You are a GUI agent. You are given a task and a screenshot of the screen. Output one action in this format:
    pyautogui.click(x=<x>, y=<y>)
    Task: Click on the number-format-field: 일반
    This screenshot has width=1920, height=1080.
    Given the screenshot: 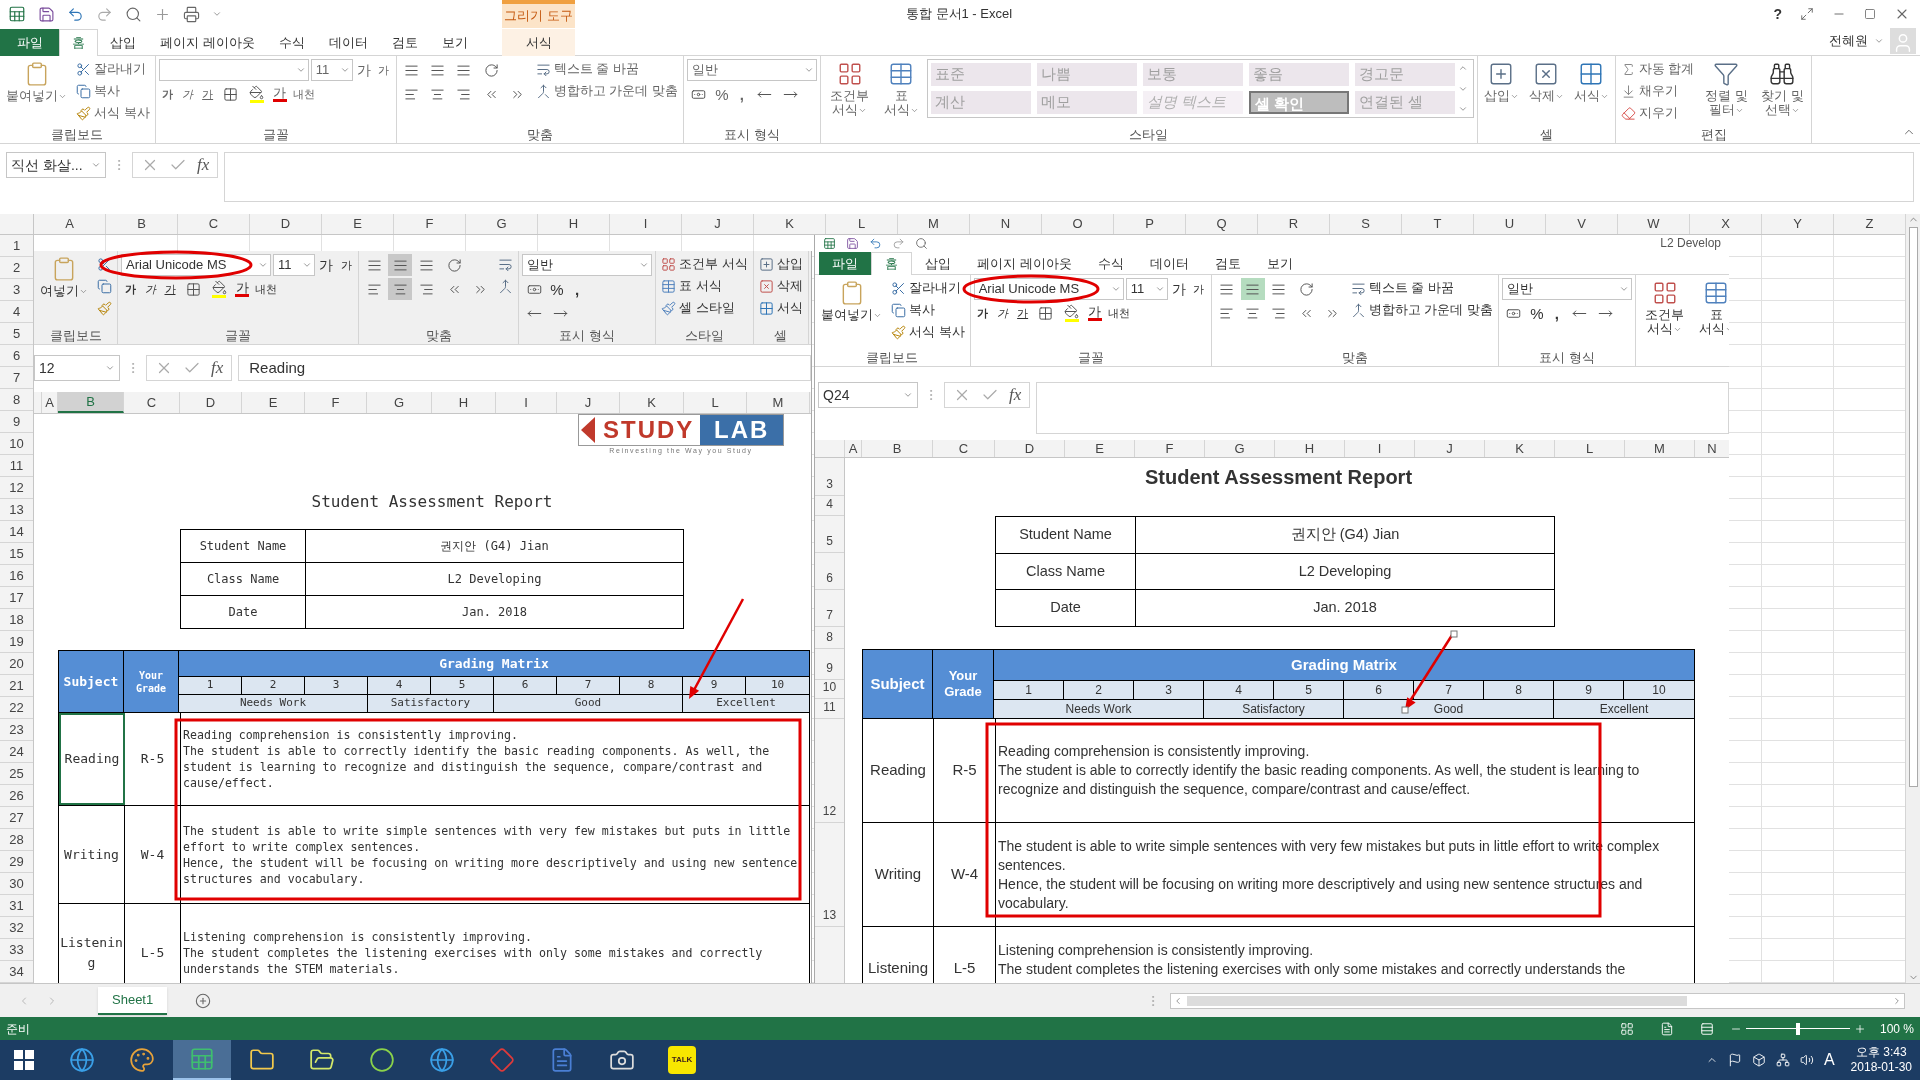 What is the action you would take?
    pyautogui.click(x=1566, y=289)
    